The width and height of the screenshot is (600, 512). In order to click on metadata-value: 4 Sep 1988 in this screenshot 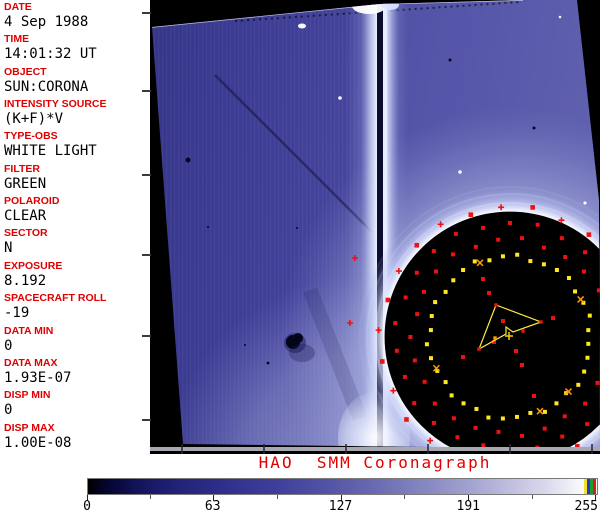, I will do `click(46, 22)`.